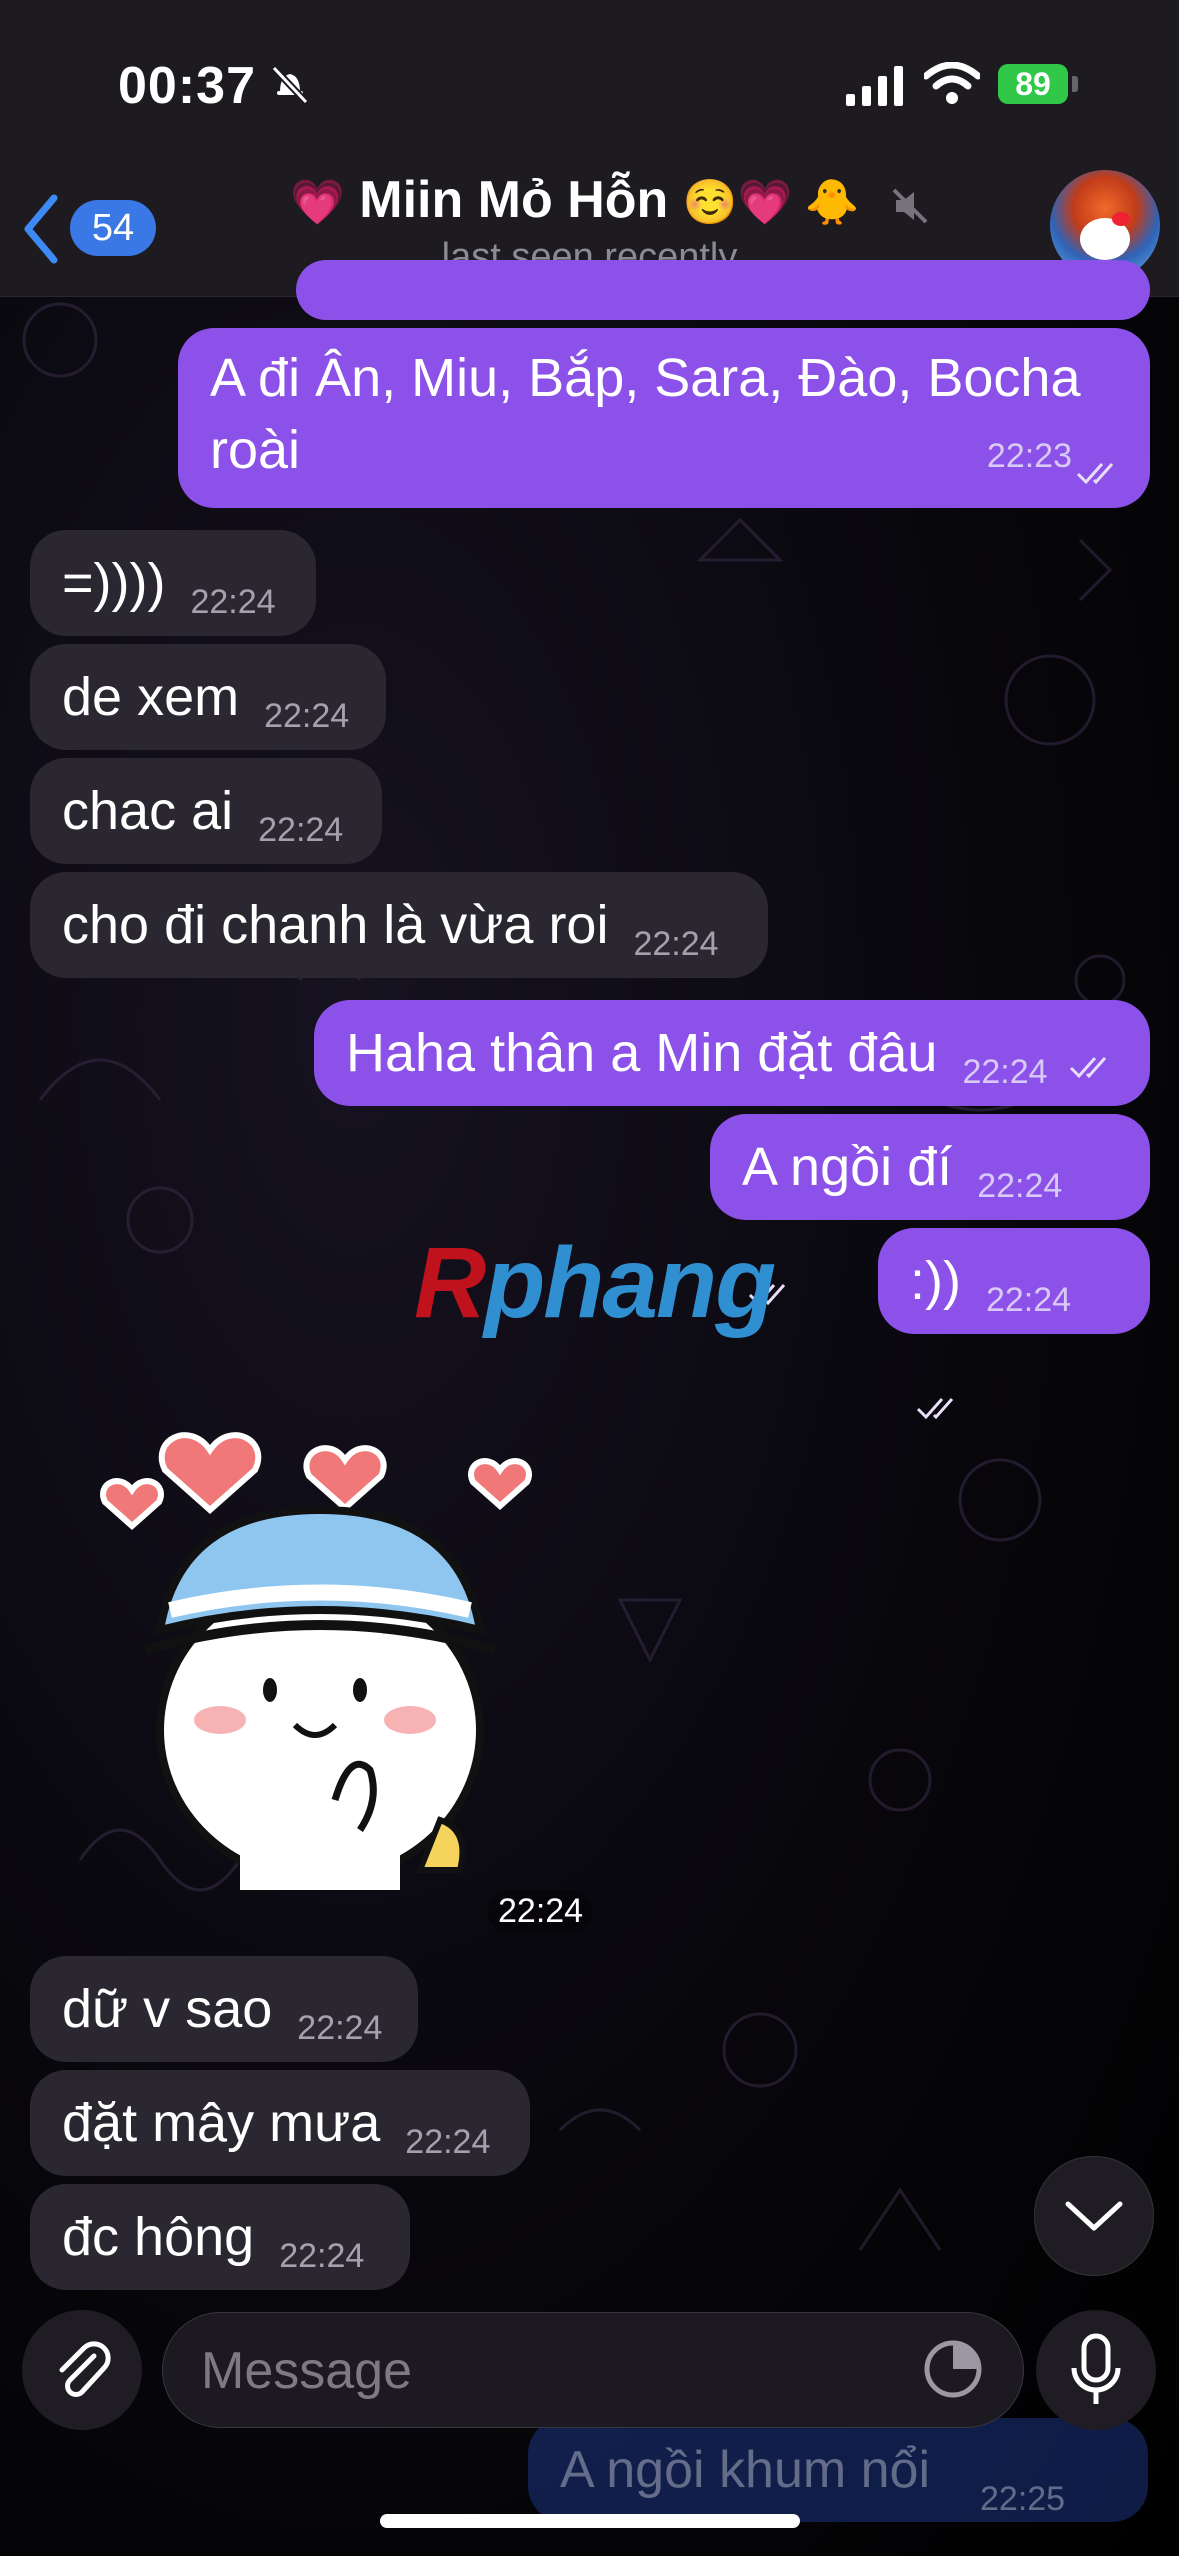 This screenshot has width=1179, height=2556. Describe the element at coordinates (450, 1283) in the screenshot. I see `watermark-first-letter: R` at that location.